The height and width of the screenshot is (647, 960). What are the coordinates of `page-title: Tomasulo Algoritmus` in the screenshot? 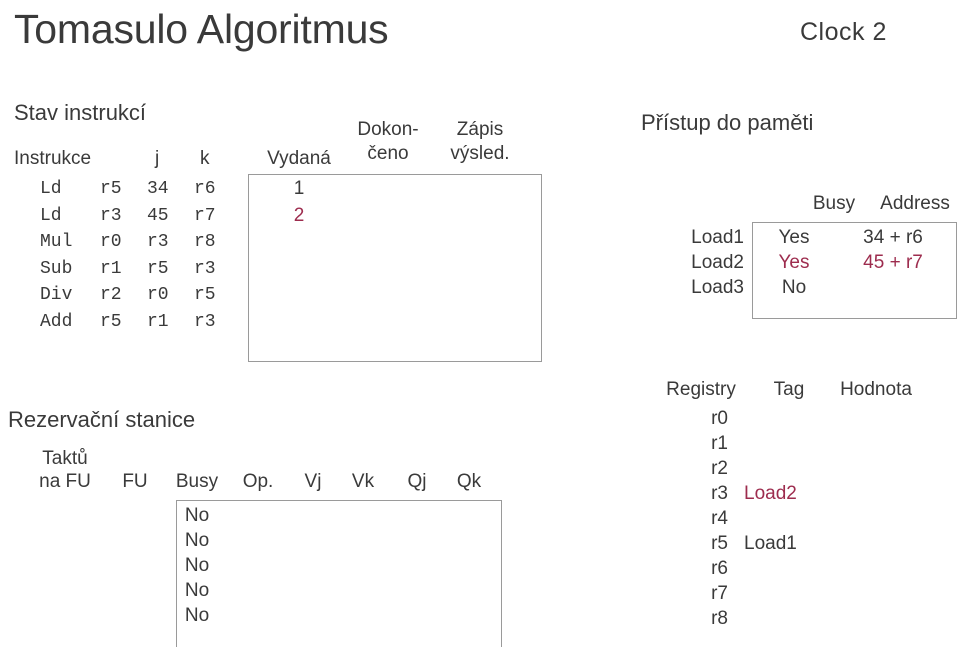 It's located at (201, 29).